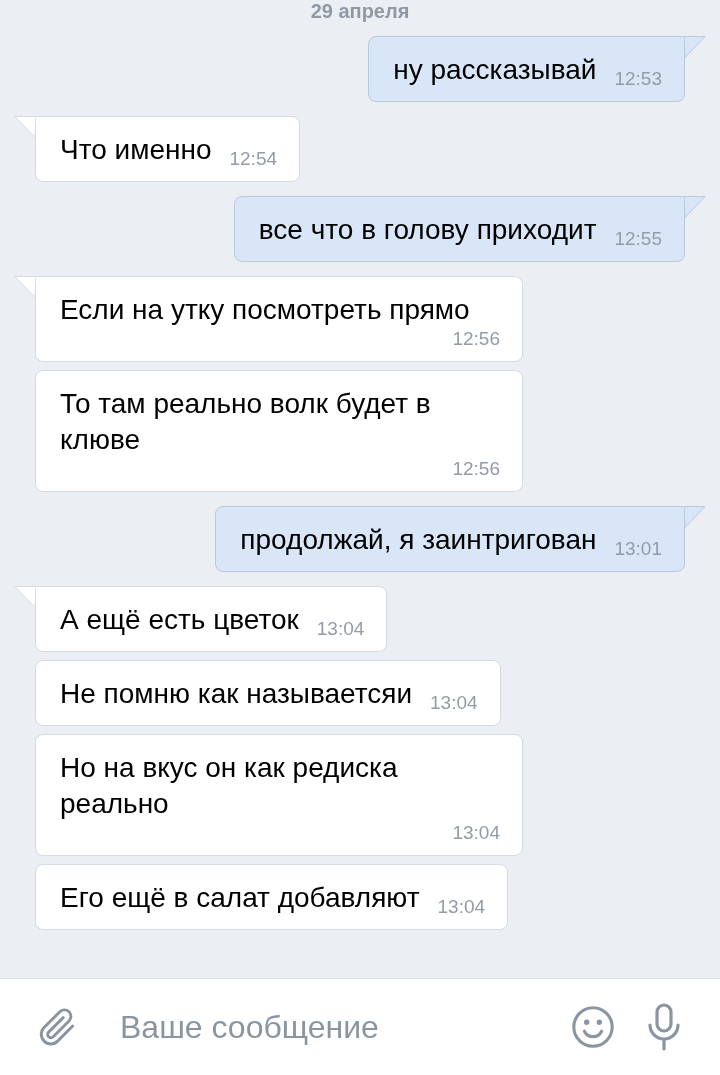  What do you see at coordinates (638, 79) in the screenshot?
I see `message-time: 12:53` at bounding box center [638, 79].